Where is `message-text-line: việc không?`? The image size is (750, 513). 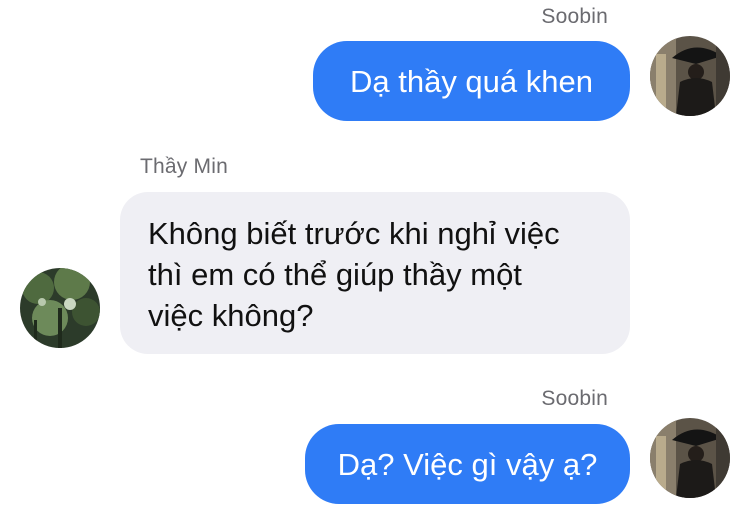
message-text-line: việc không? is located at coordinates (231, 315).